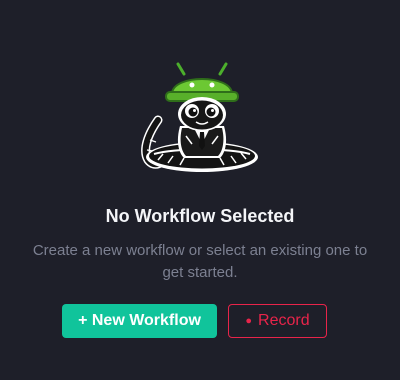 The height and width of the screenshot is (380, 400). I want to click on android-snake-mascot-icon, so click(199, 117).